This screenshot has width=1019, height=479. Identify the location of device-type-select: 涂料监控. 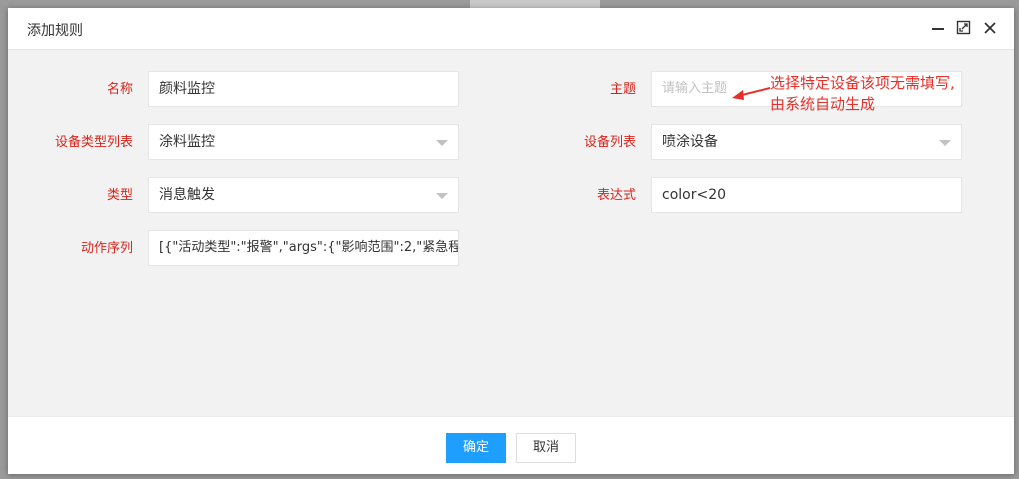
(303, 142).